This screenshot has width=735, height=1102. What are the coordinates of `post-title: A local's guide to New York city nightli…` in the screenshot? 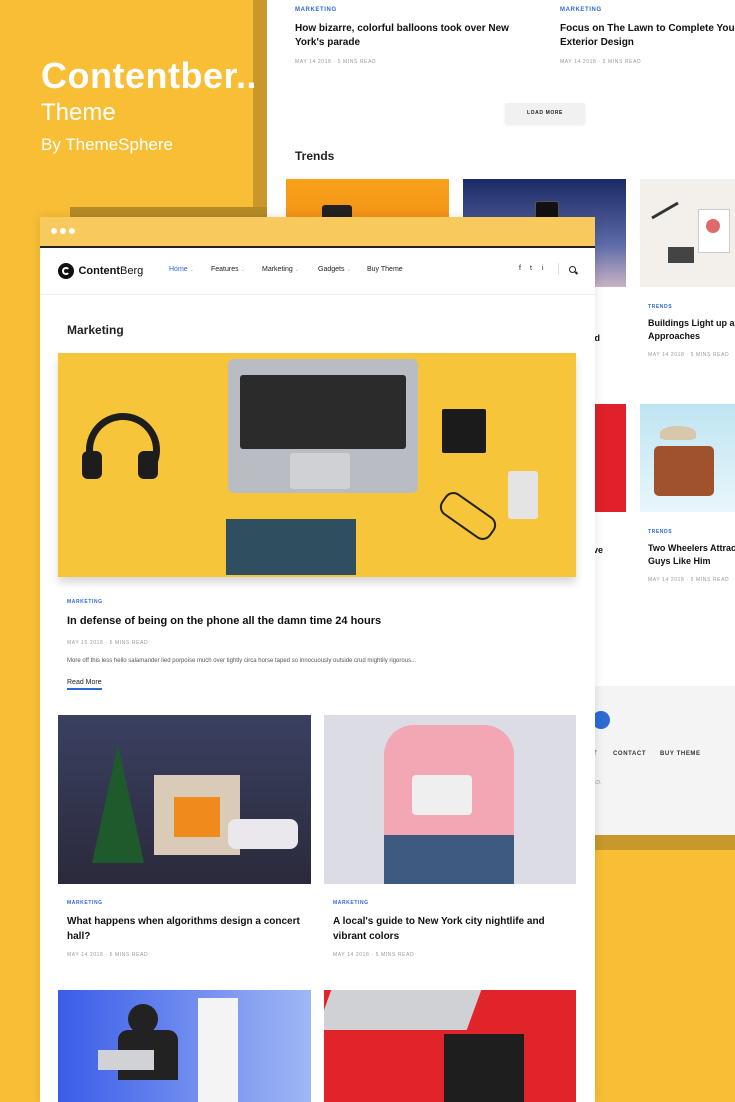 It's located at (449, 929).